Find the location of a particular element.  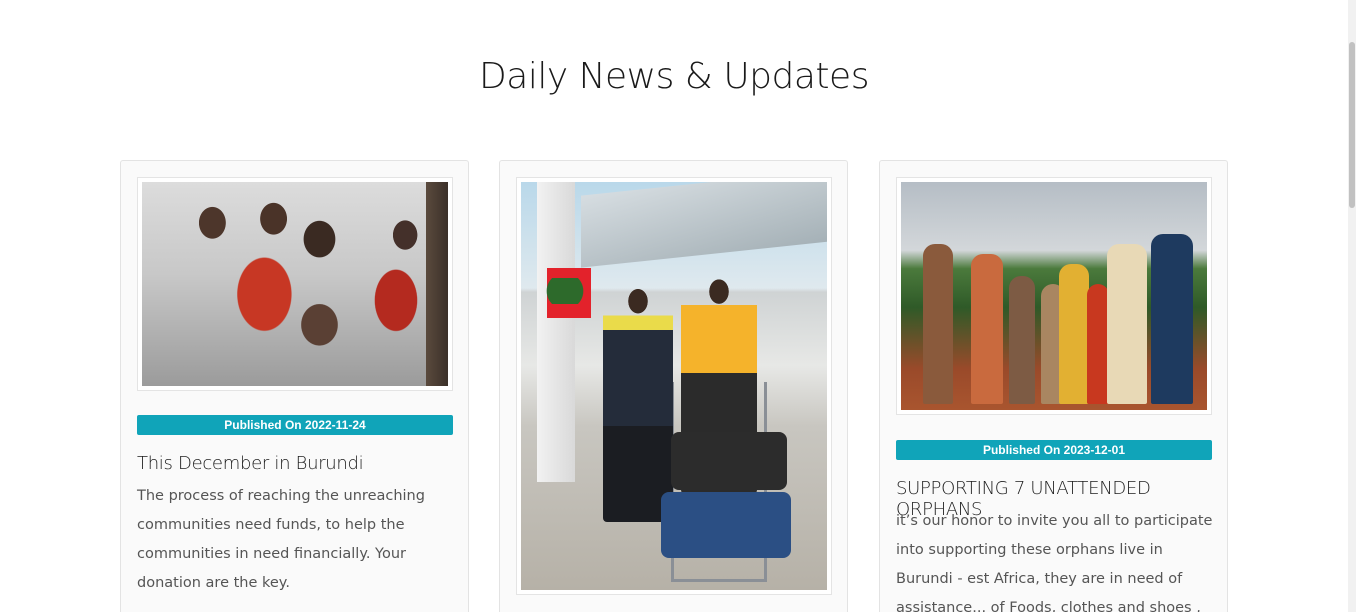

page-scrollbar is located at coordinates (1352, 306).